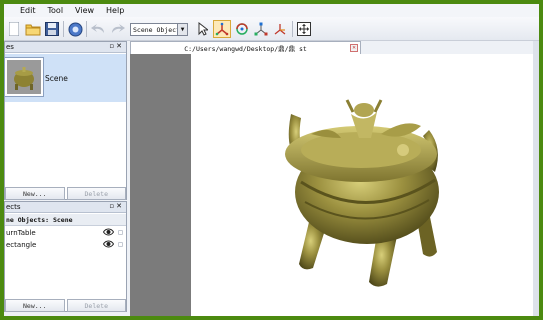 This screenshot has height=320, width=543. I want to click on delete-scene-button: Delete, so click(96, 193).